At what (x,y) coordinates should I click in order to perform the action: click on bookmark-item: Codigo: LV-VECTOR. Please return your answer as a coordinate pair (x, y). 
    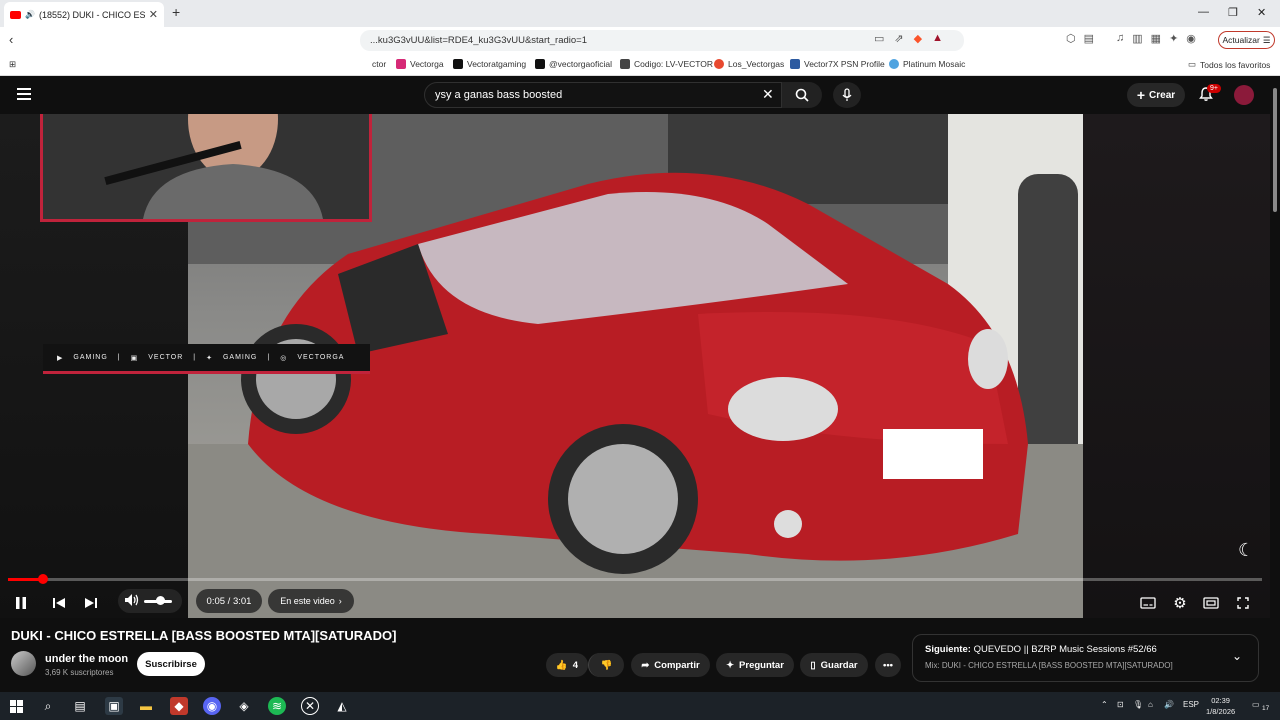
    Looking at the image, I should click on (666, 64).